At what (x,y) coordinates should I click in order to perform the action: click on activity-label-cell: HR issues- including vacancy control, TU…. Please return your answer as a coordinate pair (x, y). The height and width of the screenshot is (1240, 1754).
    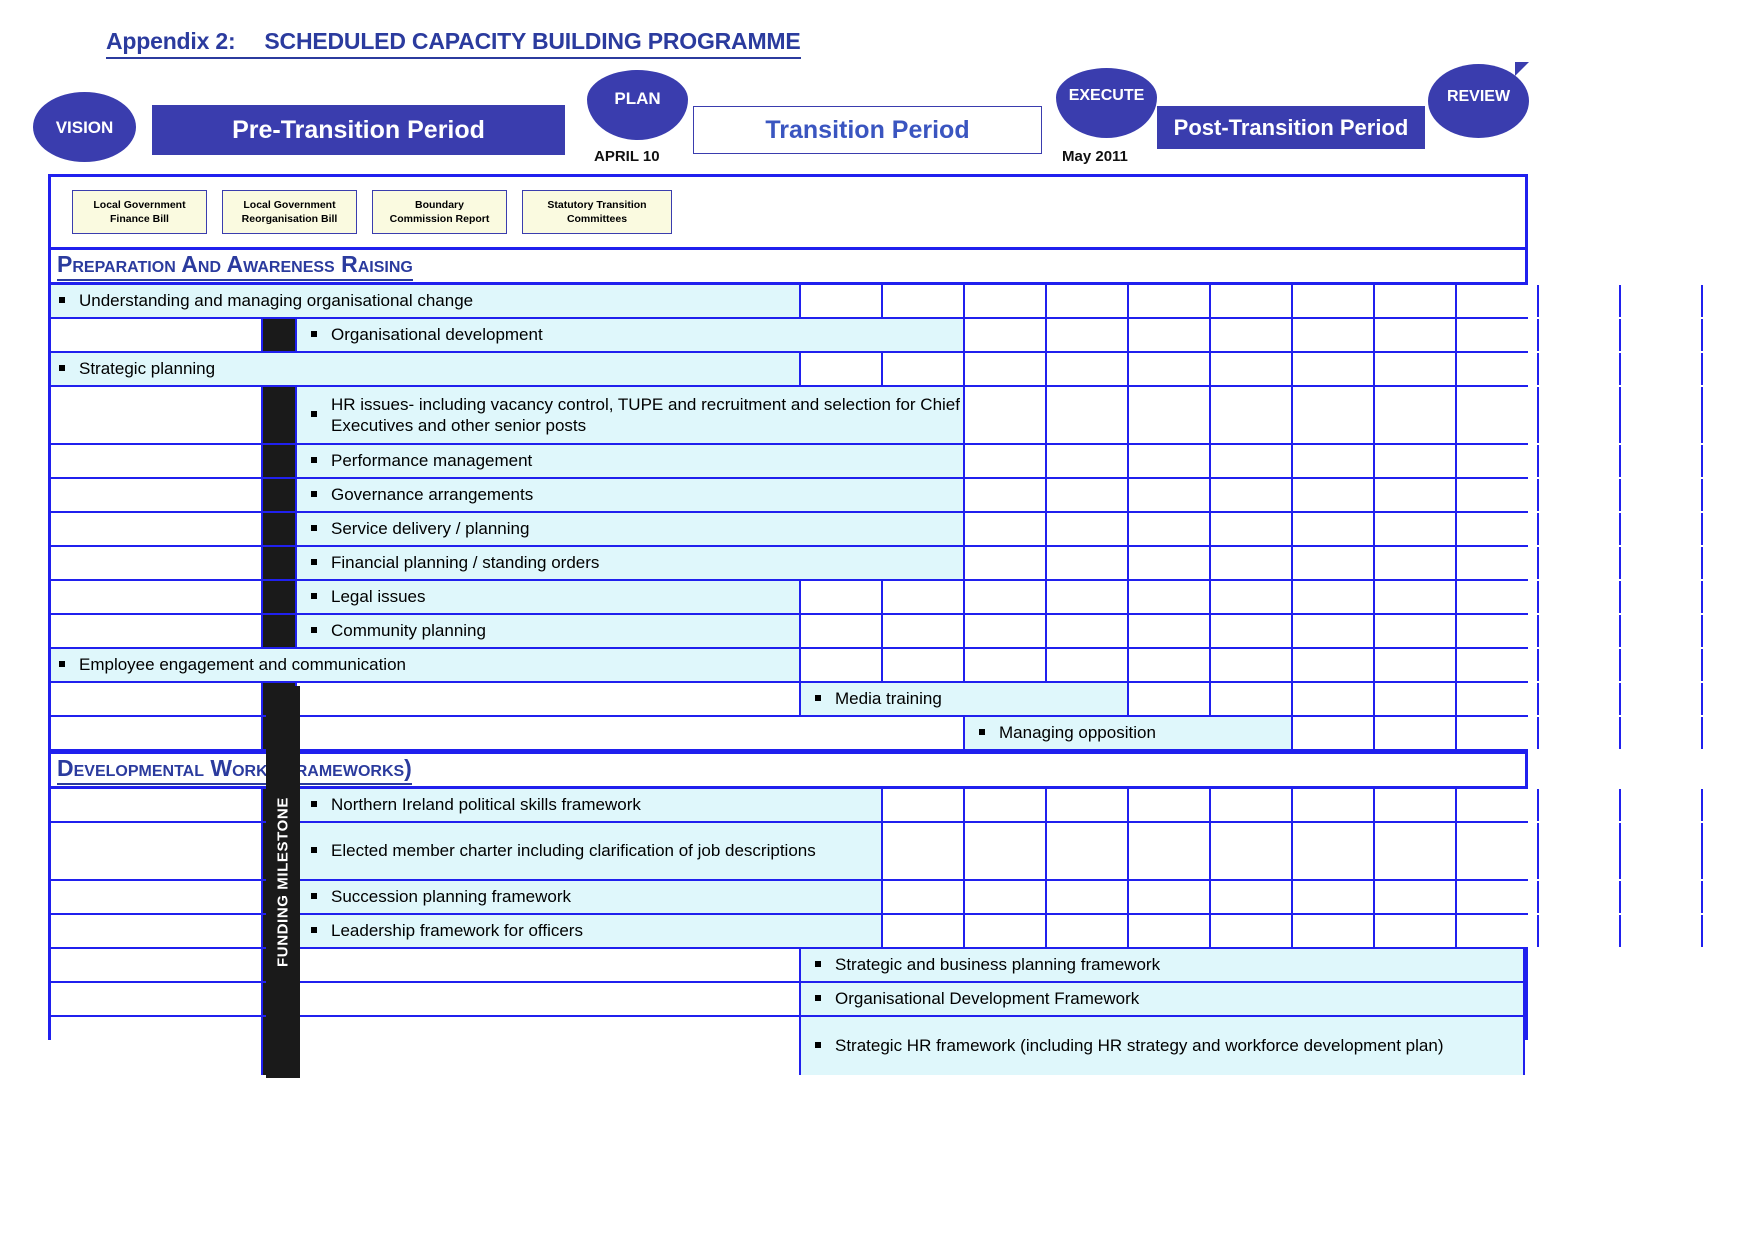
    Looking at the image, I should click on (631, 415).